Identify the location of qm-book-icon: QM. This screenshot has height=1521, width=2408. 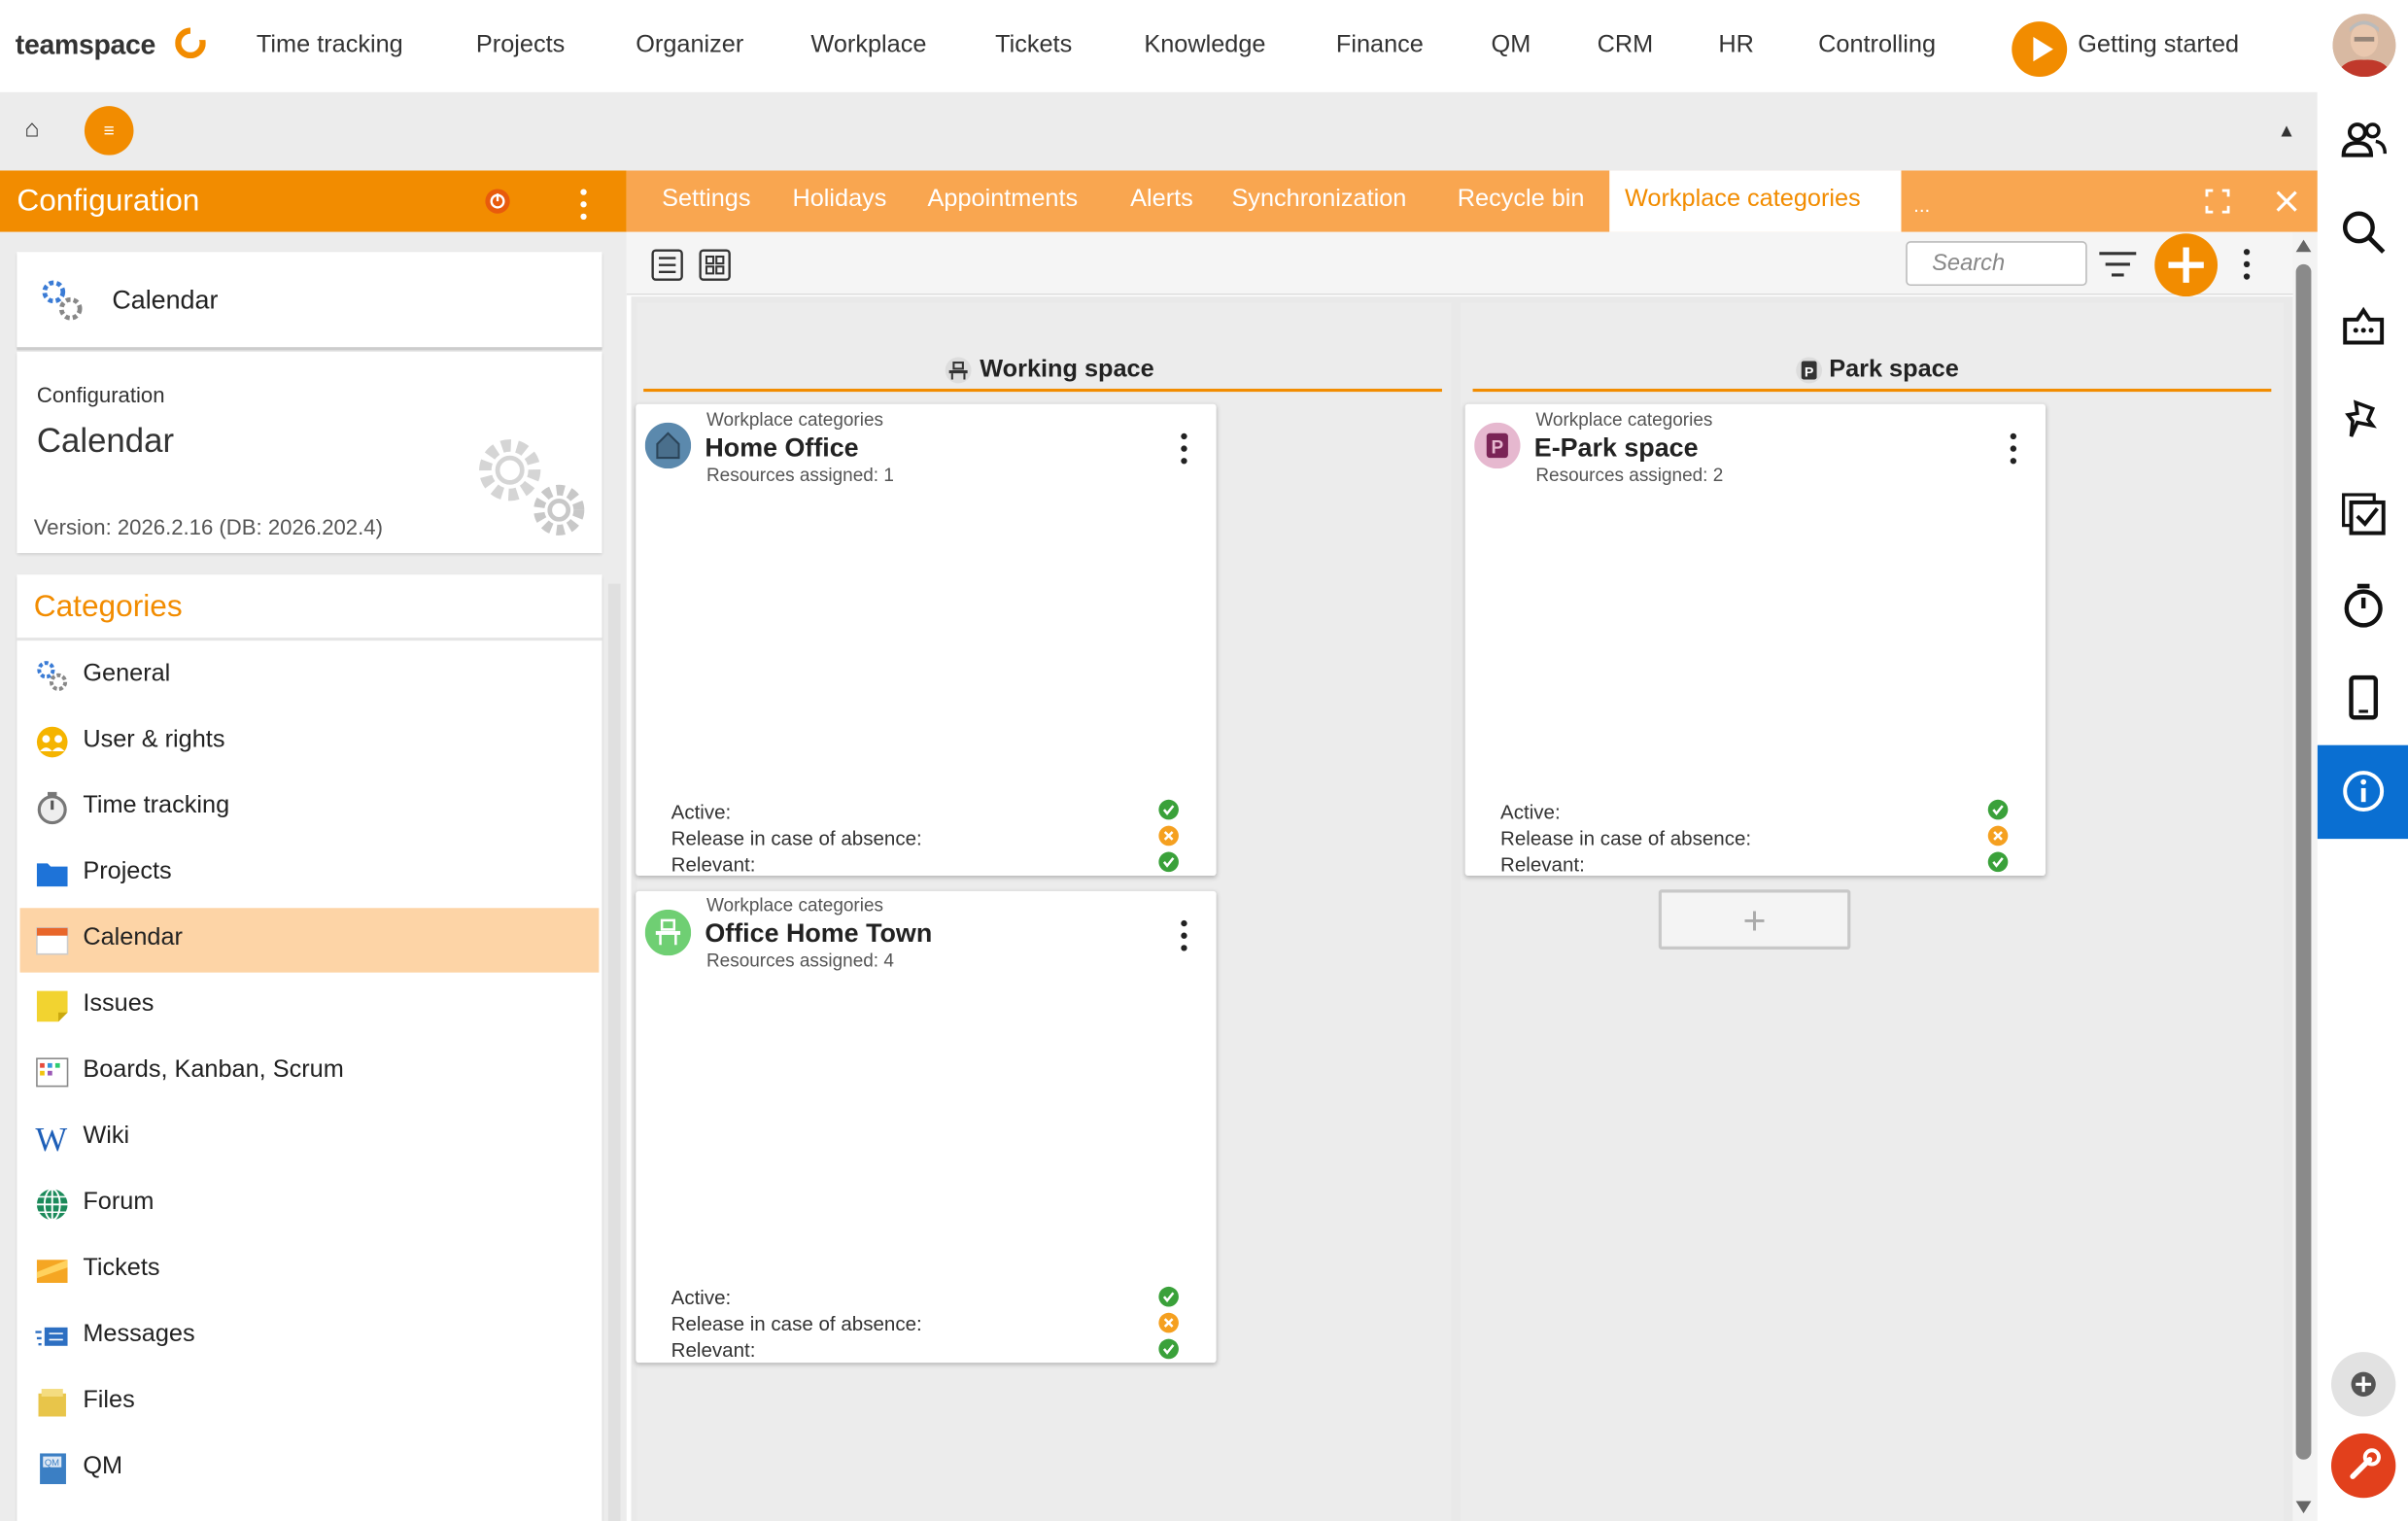
(53, 1469).